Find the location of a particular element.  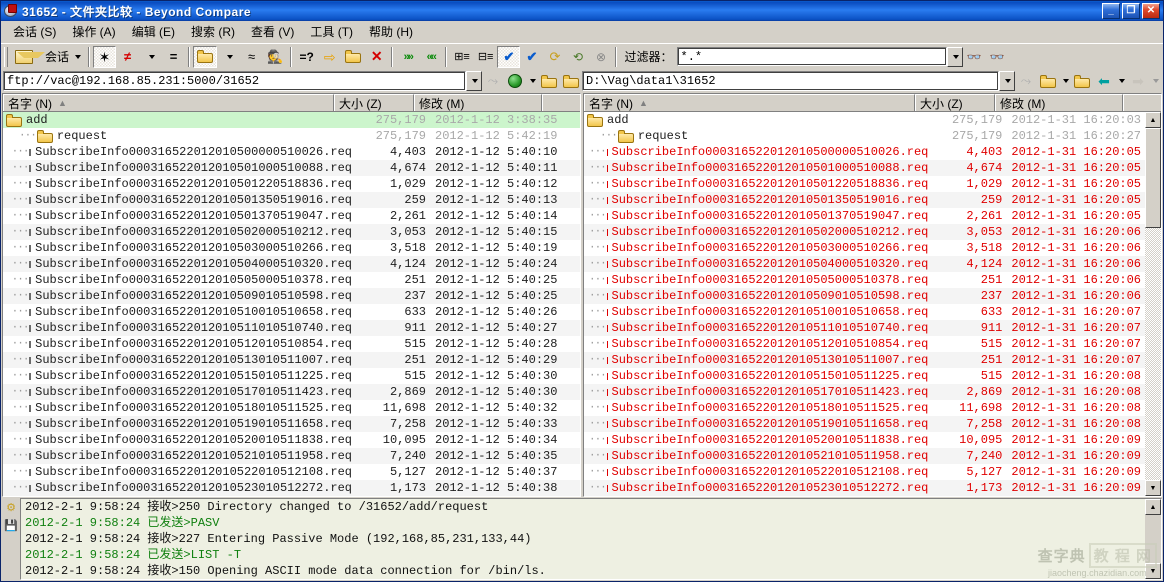

left-header-size: 大小 (Z) is located at coordinates (374, 102).